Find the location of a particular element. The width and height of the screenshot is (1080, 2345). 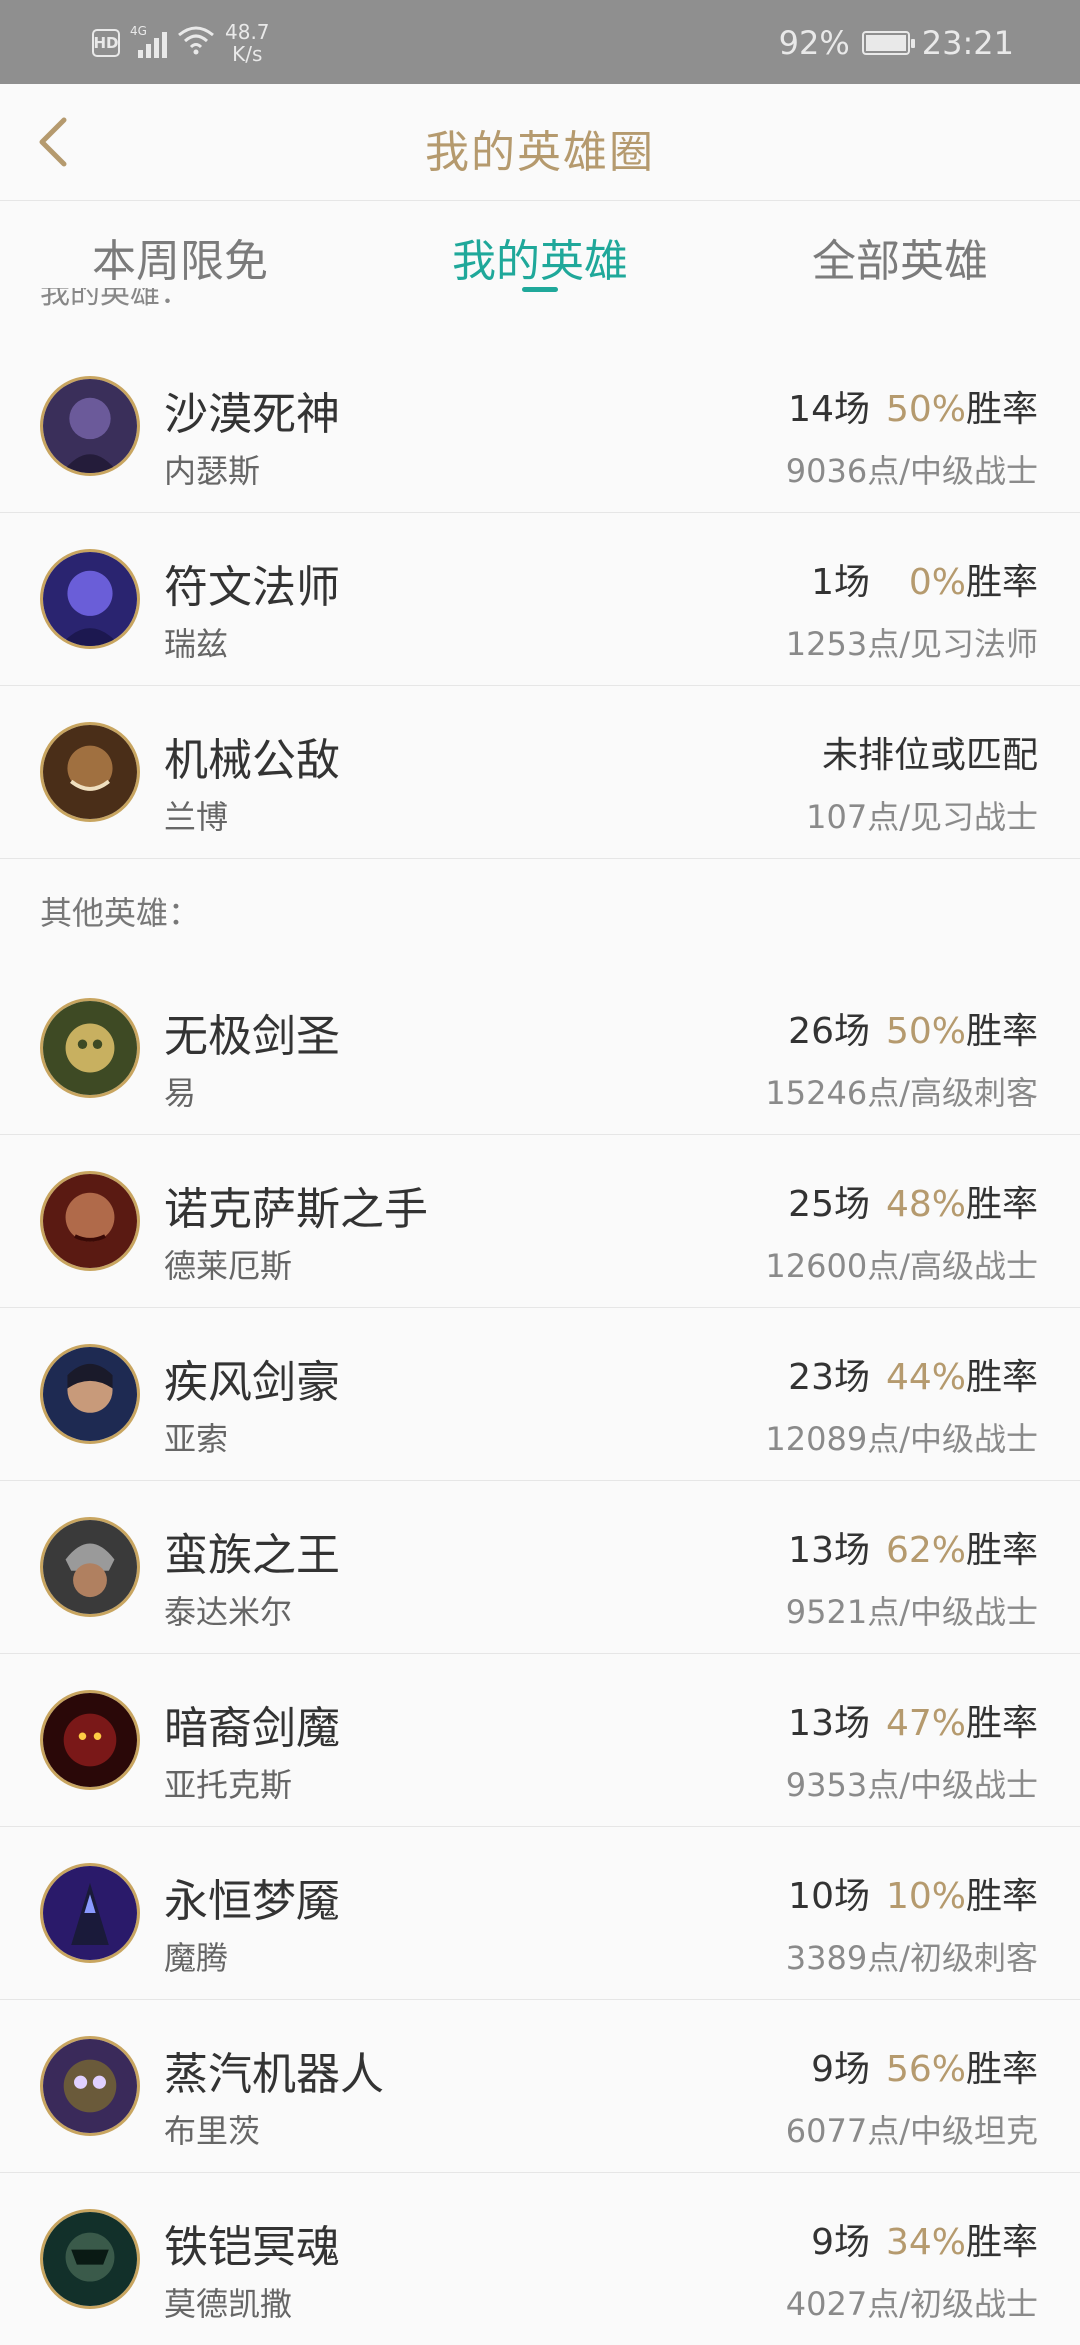

hero-row: 机械公敌 兰博 未排位或匹配 107点/见习战士 is located at coordinates (540, 772).